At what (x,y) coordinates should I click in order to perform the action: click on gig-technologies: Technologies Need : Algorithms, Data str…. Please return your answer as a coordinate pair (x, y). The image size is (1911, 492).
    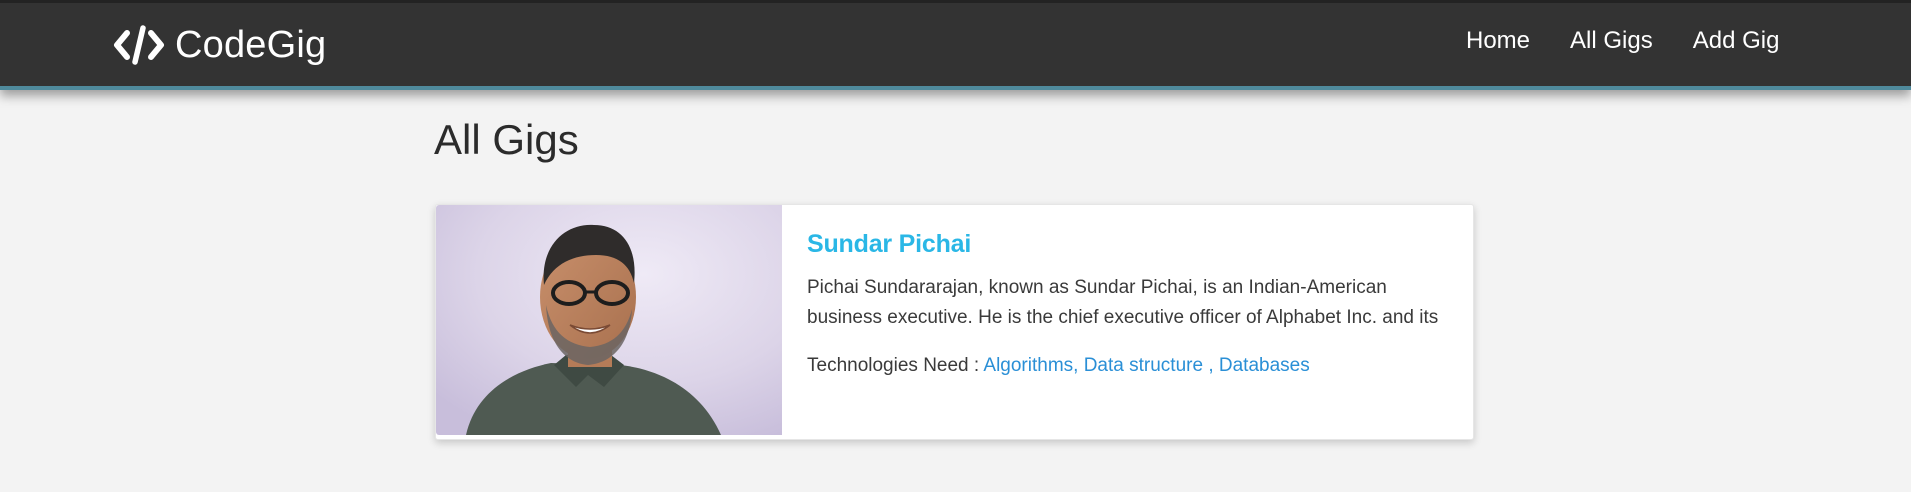
    Looking at the image, I should click on (1127, 366).